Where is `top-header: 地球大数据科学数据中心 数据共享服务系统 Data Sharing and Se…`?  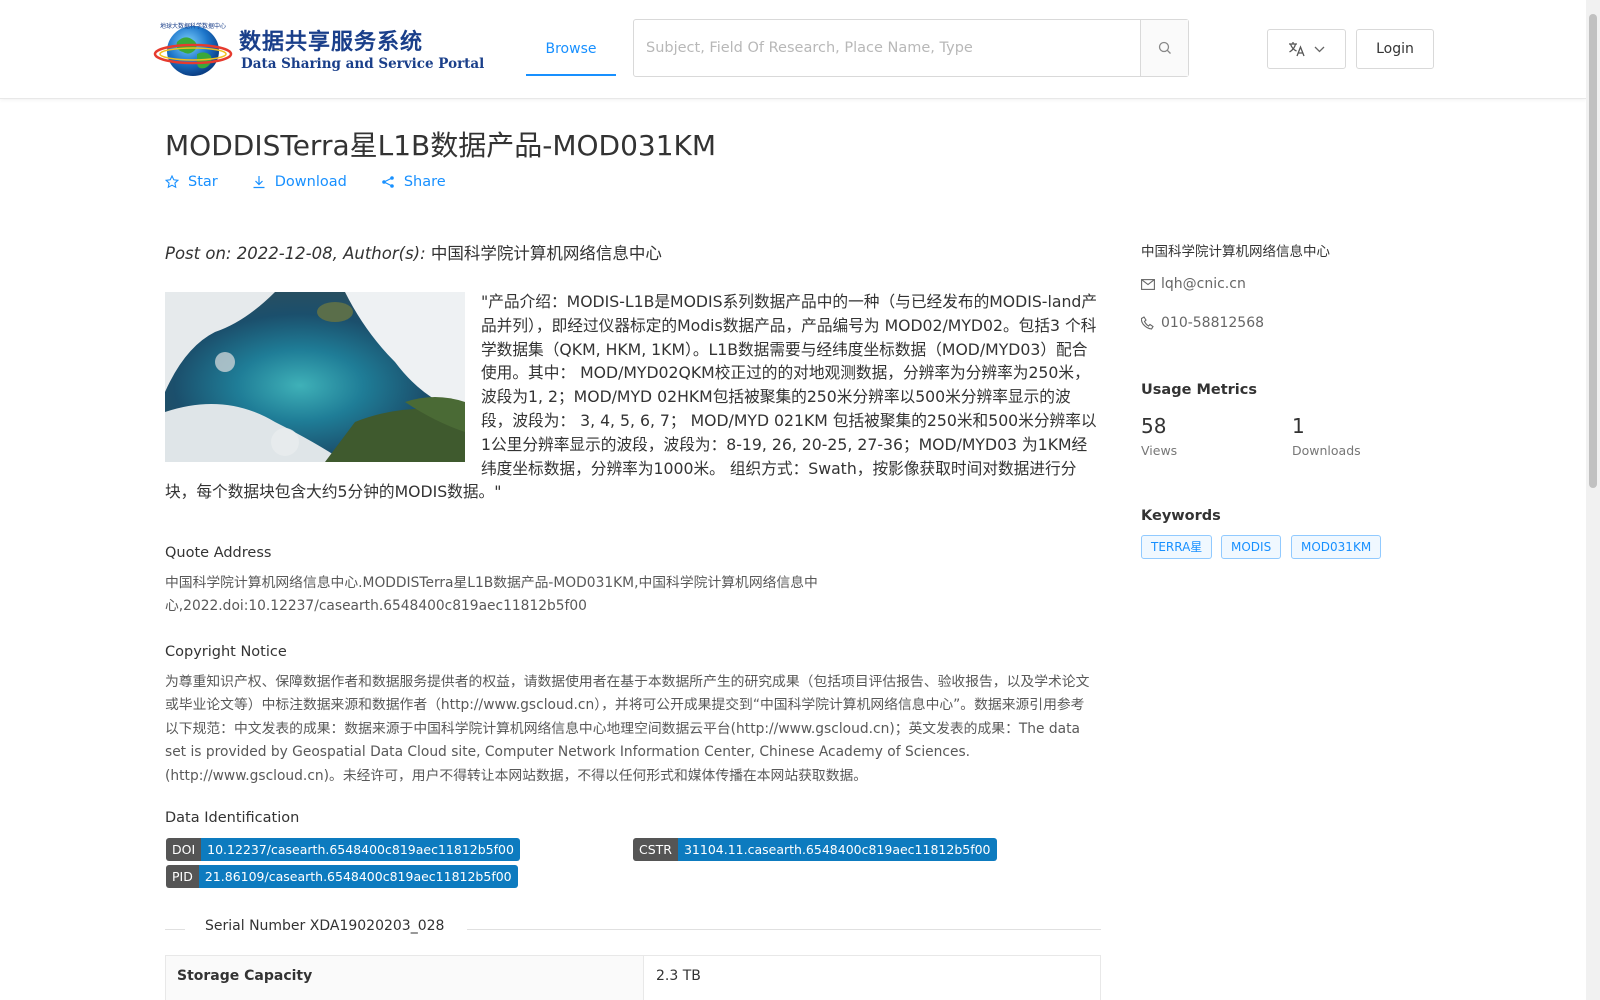
top-header: 地球大数据科学数据中心 数据共享服务系统 Data Sharing and Se… is located at coordinates (793, 49).